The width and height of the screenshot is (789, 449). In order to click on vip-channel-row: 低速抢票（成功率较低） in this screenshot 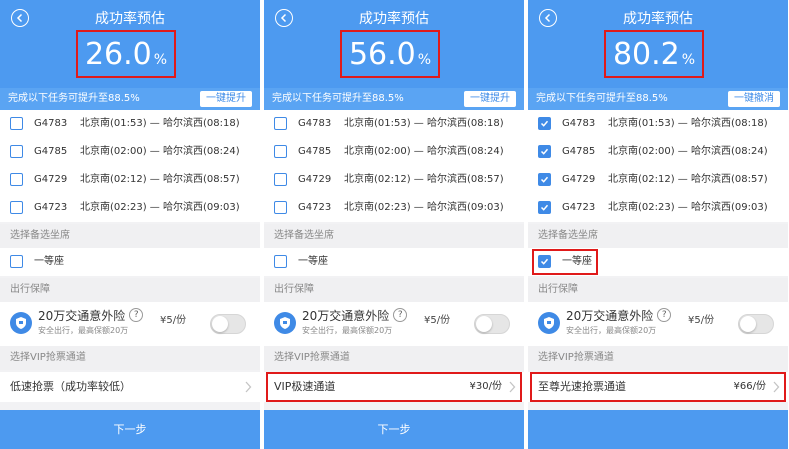, I will do `click(130, 387)`.